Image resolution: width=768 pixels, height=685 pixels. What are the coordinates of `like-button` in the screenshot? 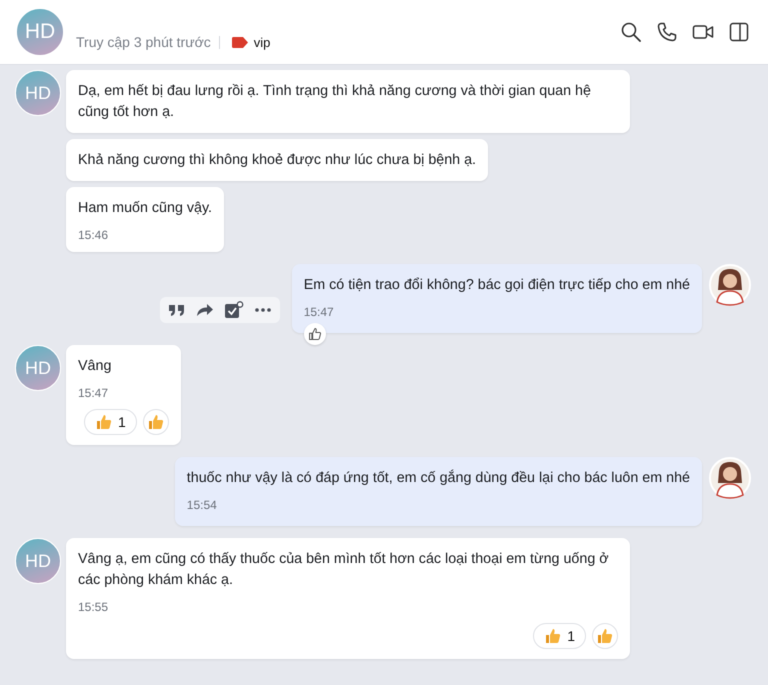 It's located at (315, 334).